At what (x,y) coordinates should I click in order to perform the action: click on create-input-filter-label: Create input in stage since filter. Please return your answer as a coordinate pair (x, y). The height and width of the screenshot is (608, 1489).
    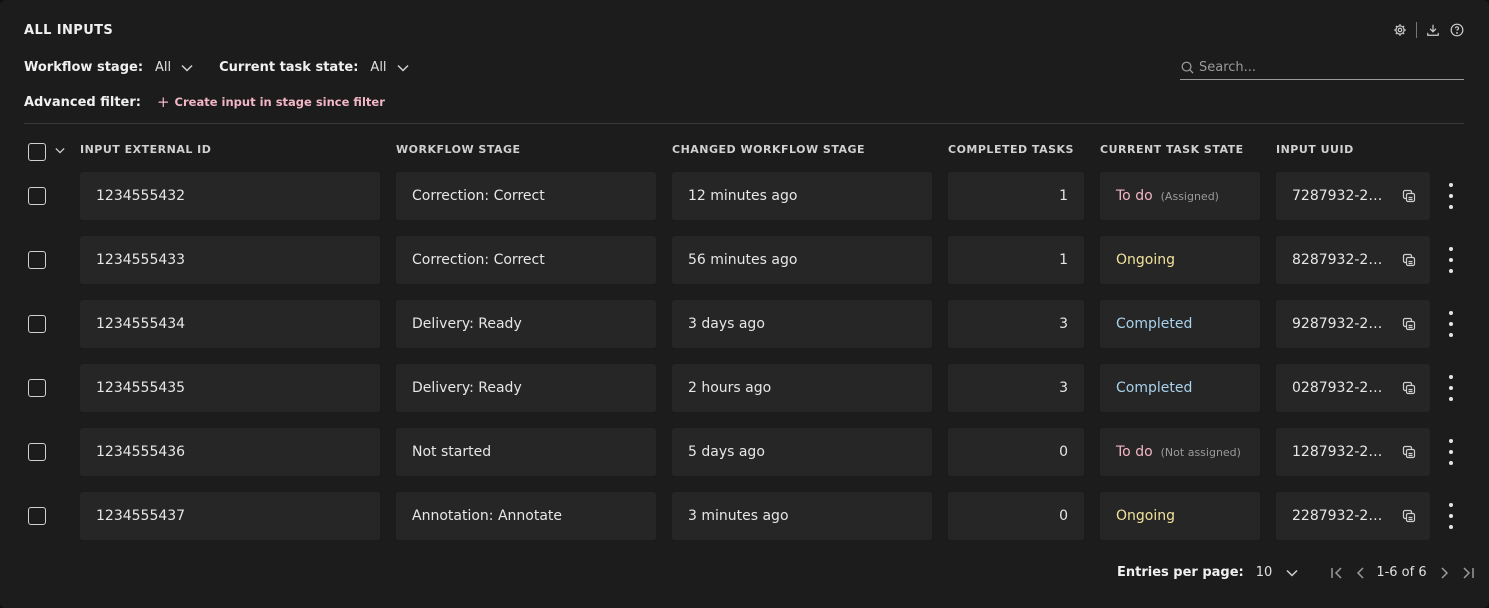
    Looking at the image, I should click on (279, 102).